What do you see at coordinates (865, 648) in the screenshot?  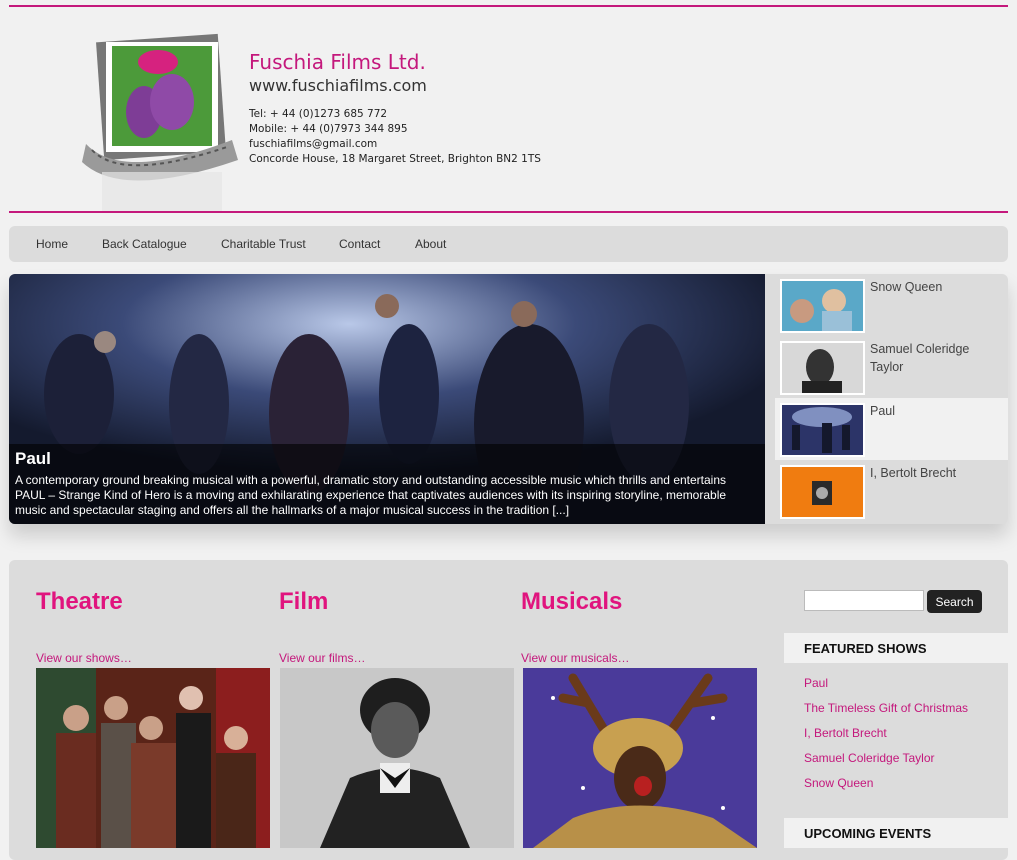 I see `featured-shows-title: FEATURED SHOWS` at bounding box center [865, 648].